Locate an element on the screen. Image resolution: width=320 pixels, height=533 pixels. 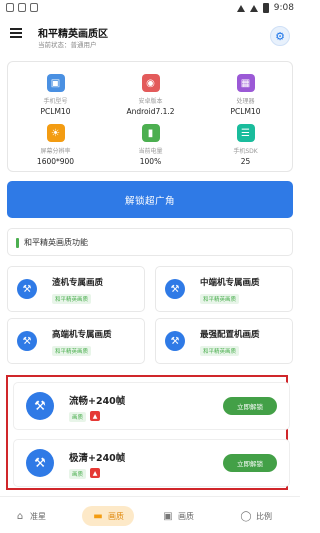
quality-card-title: 渣机专属画质 is located at coordinates (78, 283).